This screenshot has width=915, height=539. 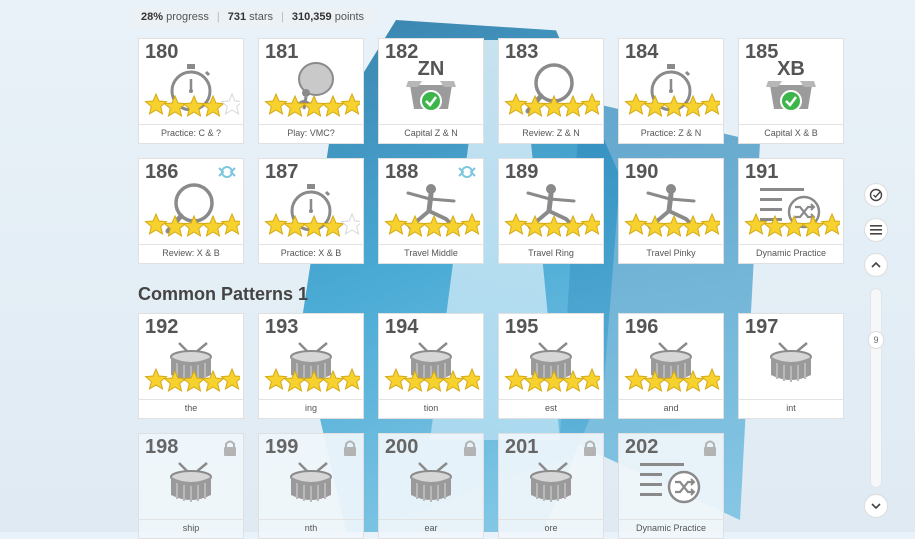 What do you see at coordinates (876, 340) in the screenshot?
I see `scroll-thumb: 9` at bounding box center [876, 340].